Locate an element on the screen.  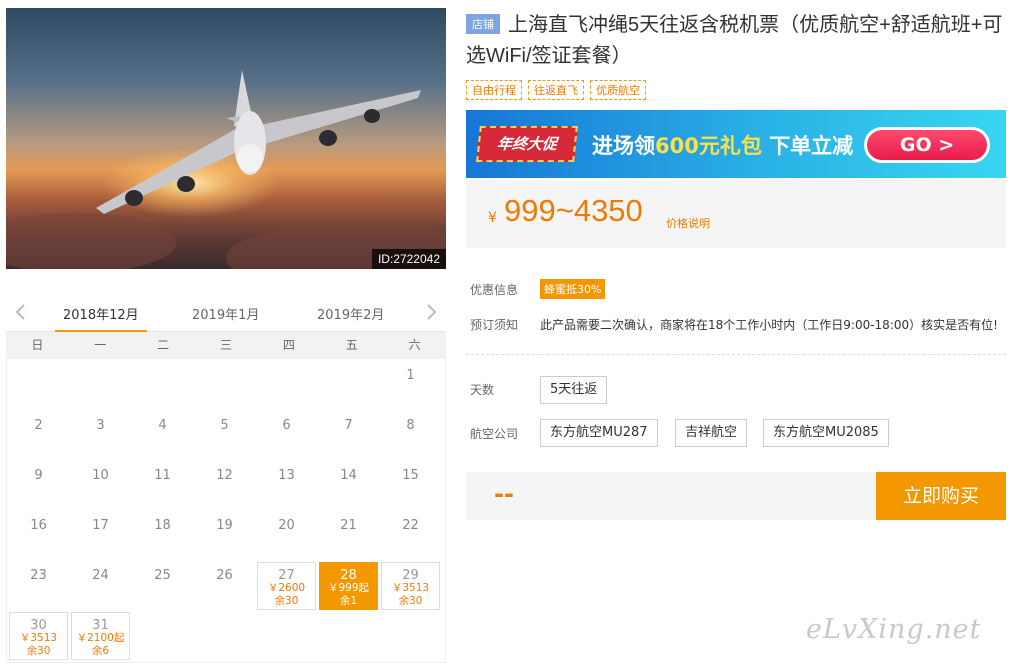
weekday-label: 日 is located at coordinates (37, 345).